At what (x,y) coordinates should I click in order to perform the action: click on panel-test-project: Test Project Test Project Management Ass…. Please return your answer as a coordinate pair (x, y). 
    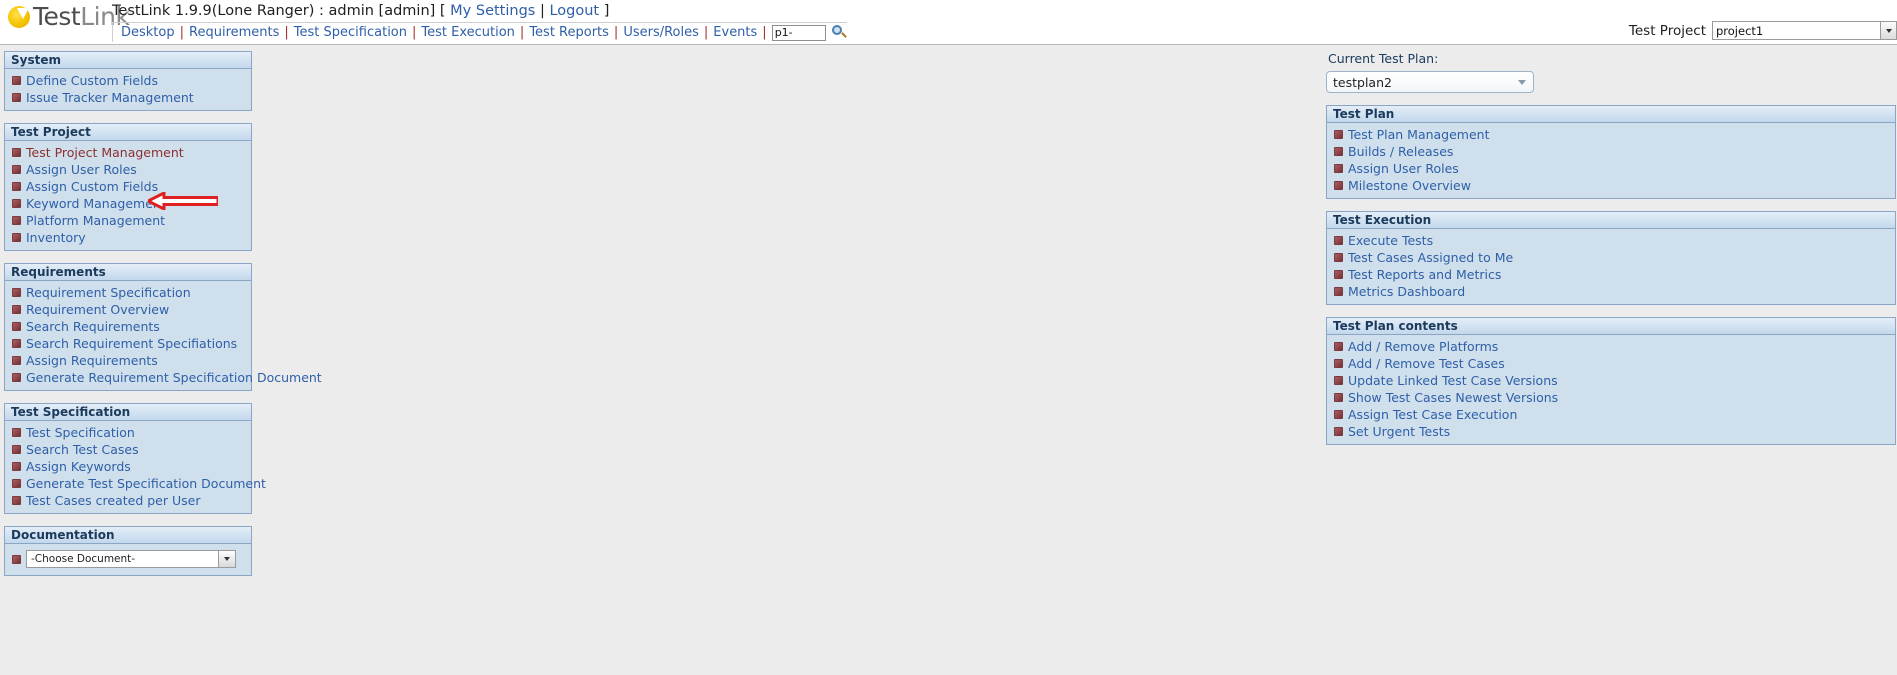
    Looking at the image, I should click on (128, 187).